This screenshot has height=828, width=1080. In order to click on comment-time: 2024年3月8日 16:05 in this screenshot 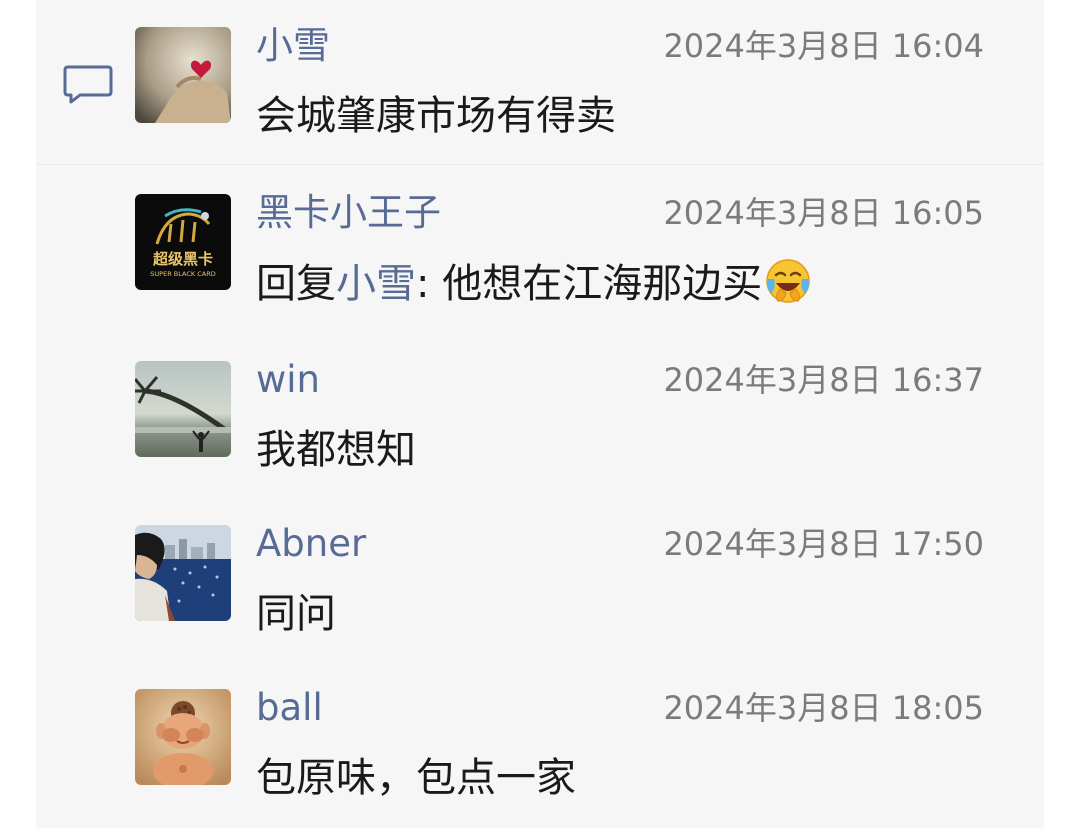, I will do `click(823, 213)`.